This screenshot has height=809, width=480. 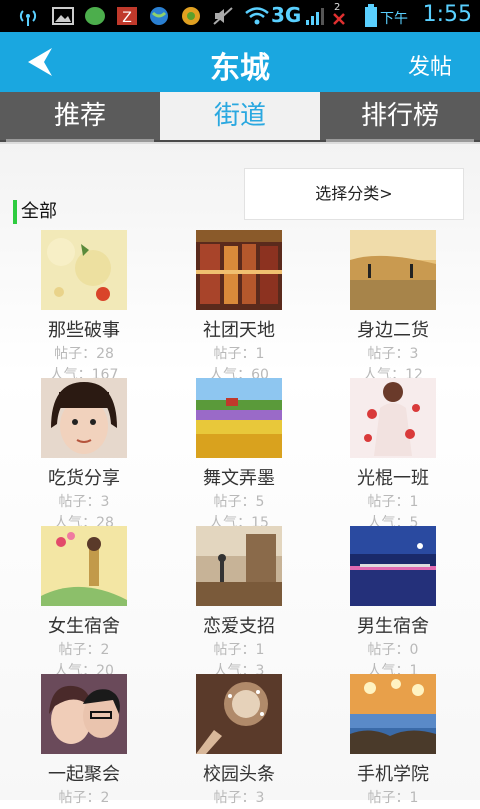 I want to click on category-item: 社团天地 帖子：1 人气：60, so click(x=239, y=308).